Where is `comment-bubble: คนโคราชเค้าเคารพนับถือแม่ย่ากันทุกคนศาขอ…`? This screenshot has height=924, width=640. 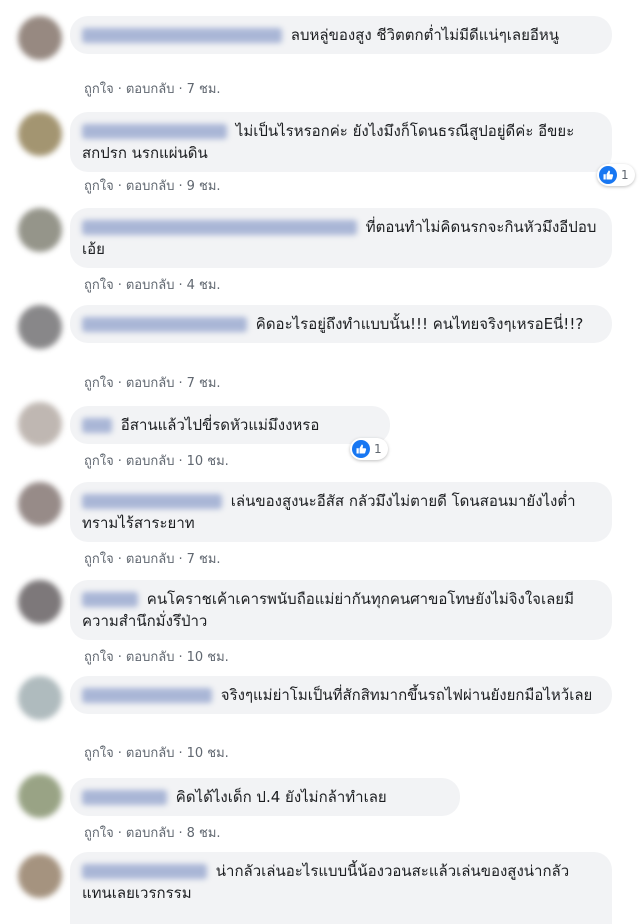 comment-bubble: คนโคราชเค้าเคารพนับถือแม่ย่ากันทุกคนศาขอ… is located at coordinates (341, 610).